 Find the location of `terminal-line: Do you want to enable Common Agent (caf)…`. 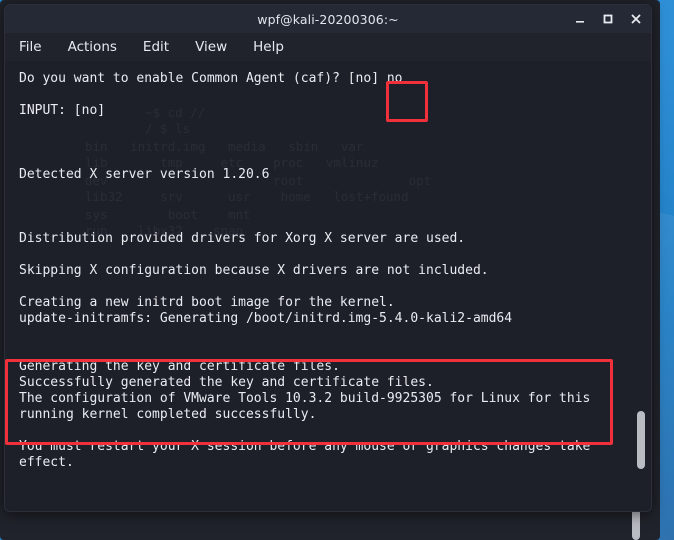

terminal-line: Do you want to enable Common Agent (caf)… is located at coordinates (211, 78).